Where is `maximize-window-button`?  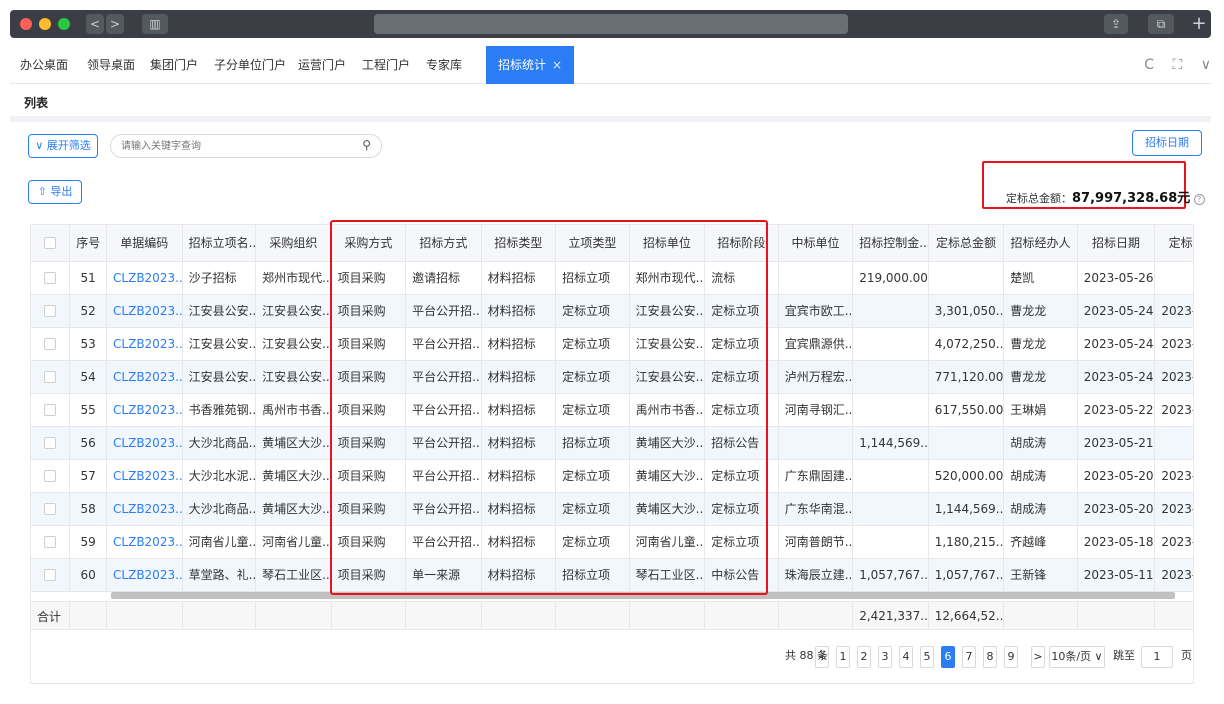
maximize-window-button is located at coordinates (64, 24).